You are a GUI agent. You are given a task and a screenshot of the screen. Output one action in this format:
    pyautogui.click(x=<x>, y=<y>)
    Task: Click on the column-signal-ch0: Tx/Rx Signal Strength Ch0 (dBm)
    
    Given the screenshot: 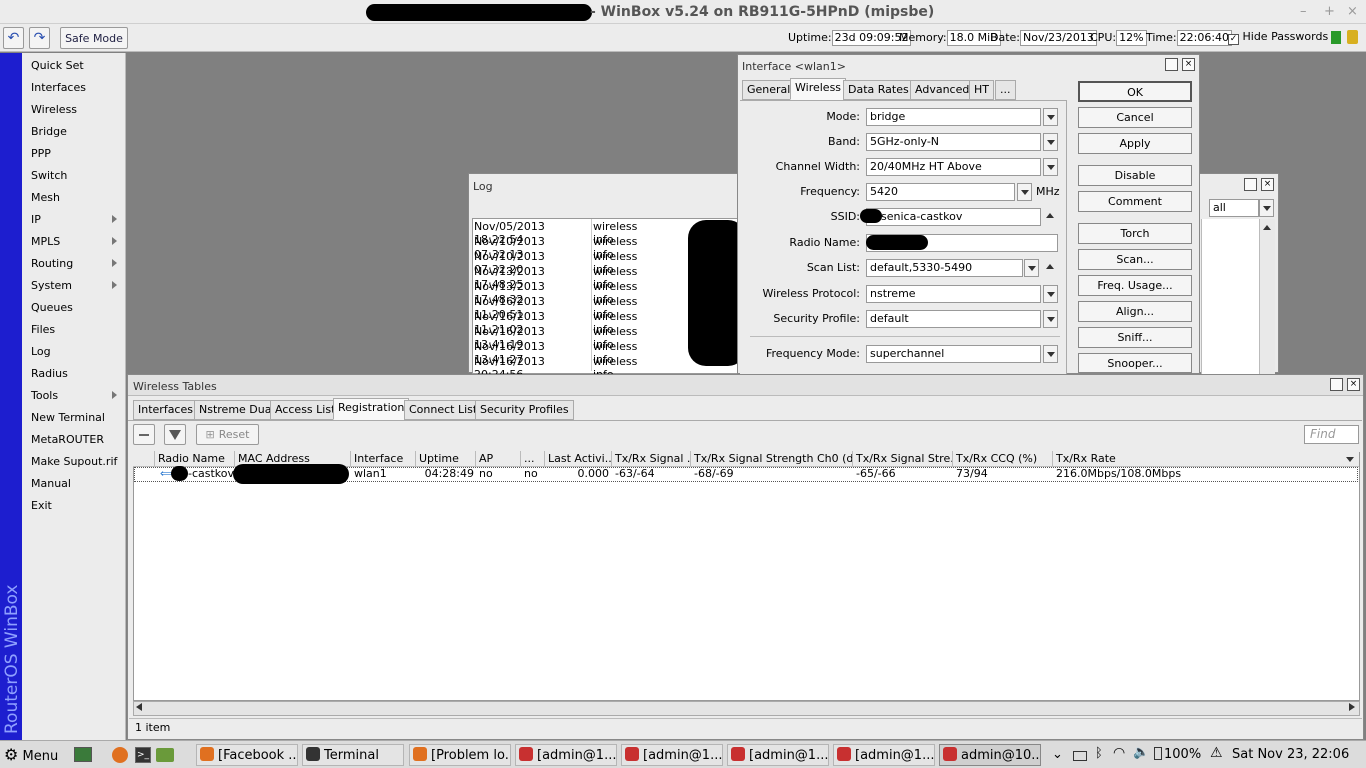 What is the action you would take?
    pyautogui.click(x=772, y=459)
    